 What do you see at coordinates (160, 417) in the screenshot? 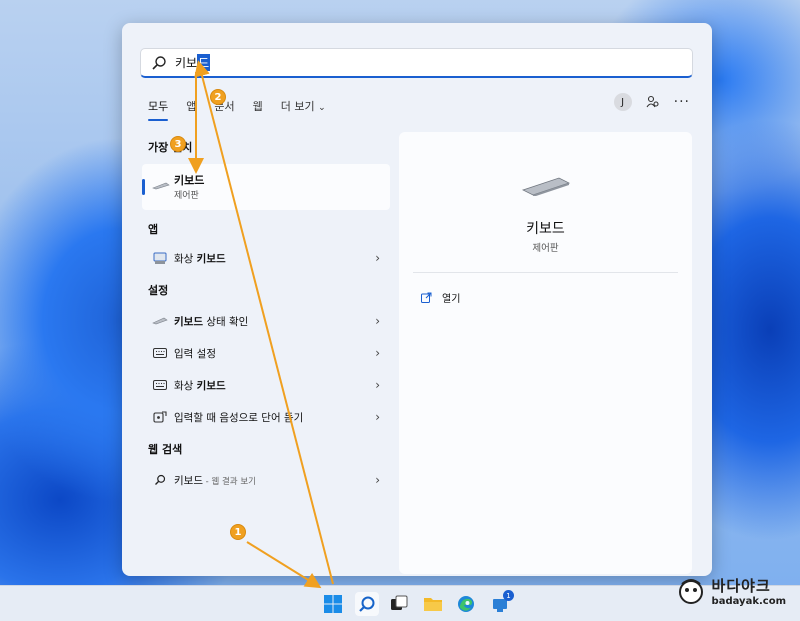
I see `narrator-speech-icon` at bounding box center [160, 417].